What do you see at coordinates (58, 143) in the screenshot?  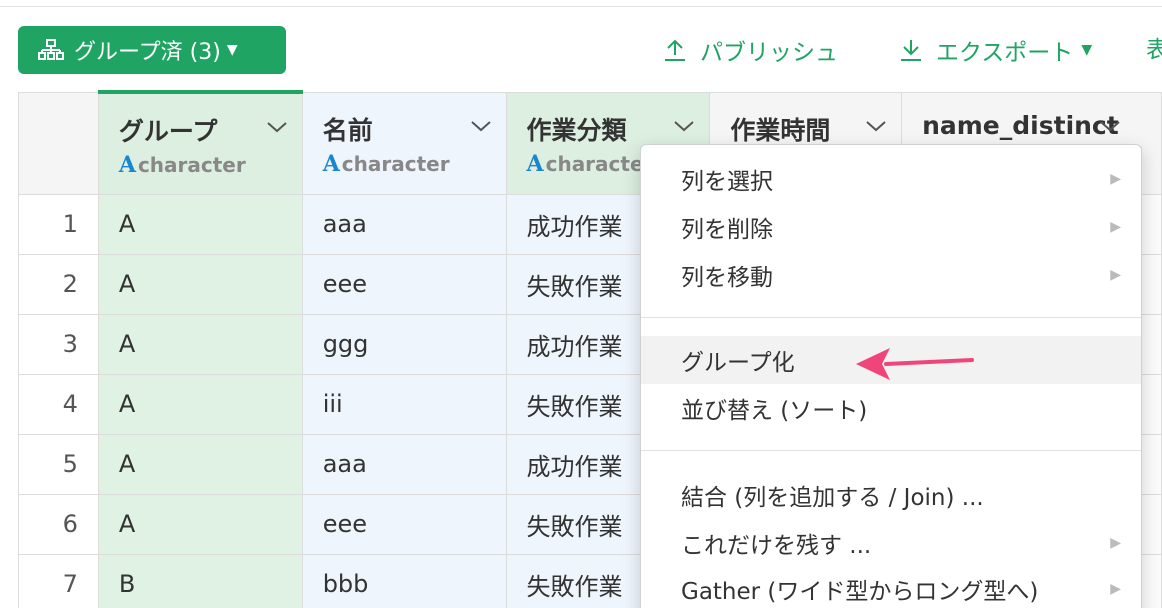 I see `row-number-header` at bounding box center [58, 143].